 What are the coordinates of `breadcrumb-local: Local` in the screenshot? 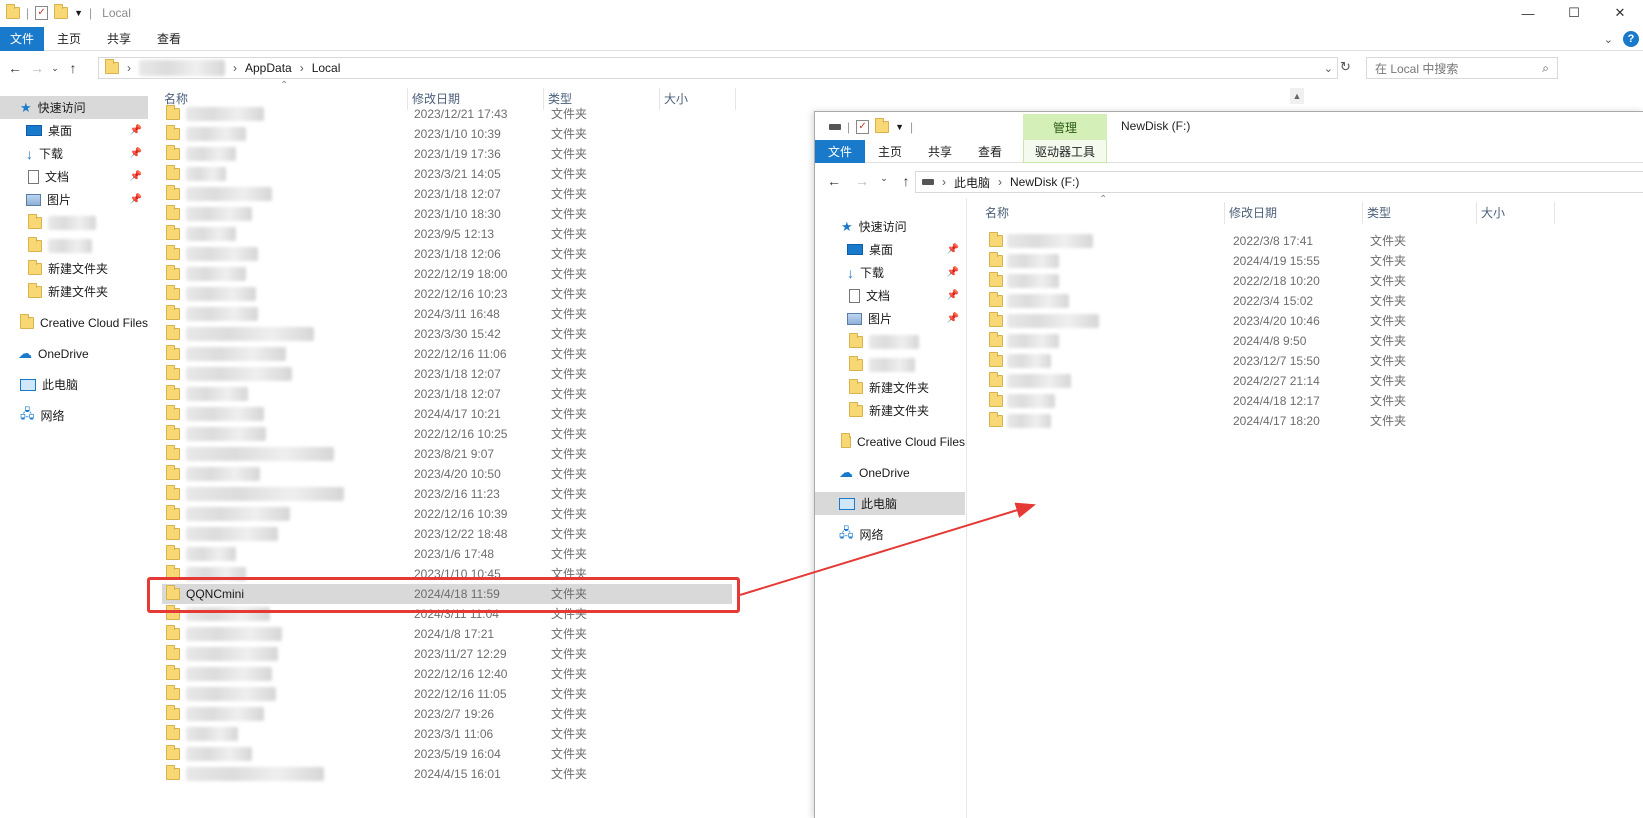 It's located at (326, 68).